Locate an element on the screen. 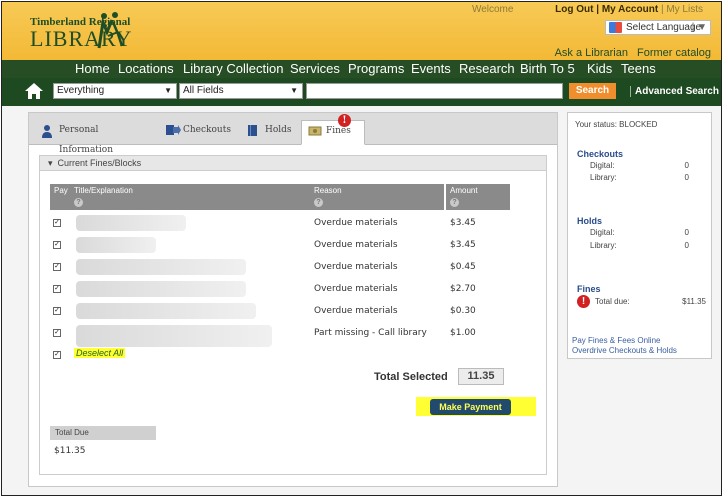 Image resolution: width=723 pixels, height=497 pixels. holds-digital-label: Digital: is located at coordinates (602, 232).